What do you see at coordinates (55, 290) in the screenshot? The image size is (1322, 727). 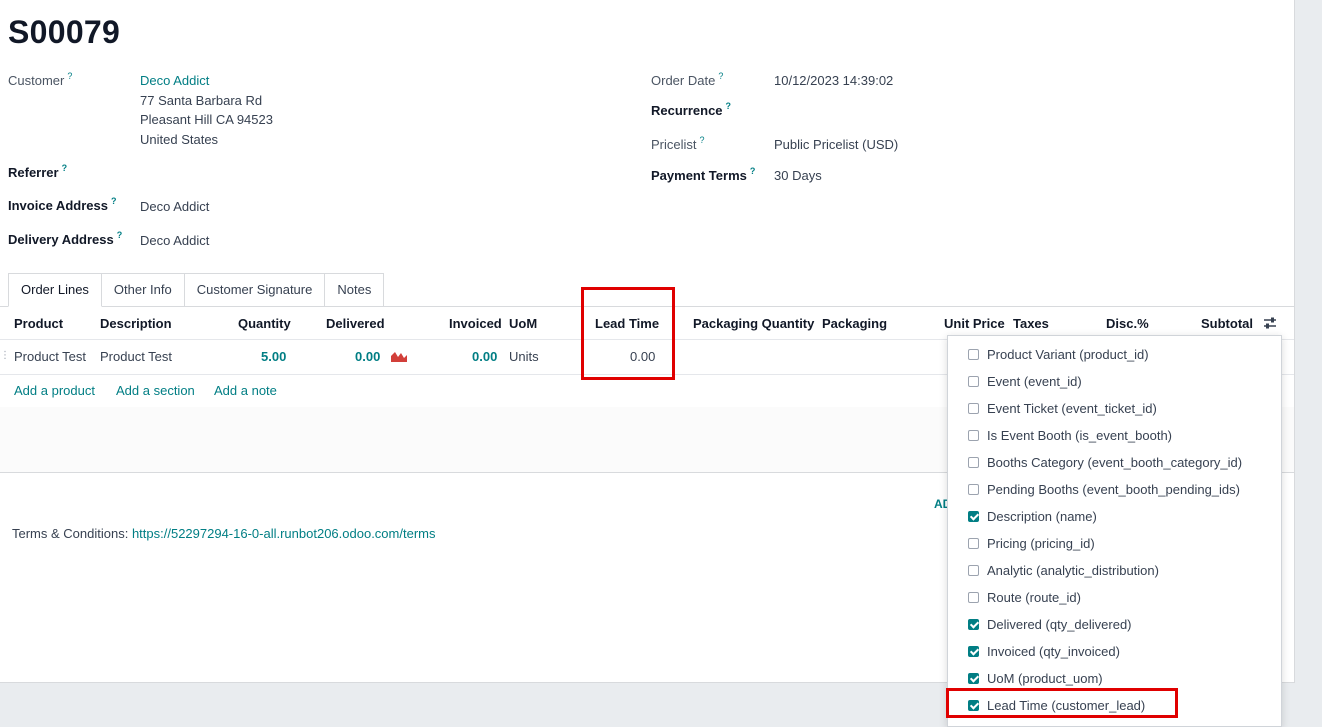 I see `tab-order-lines: Order Lines` at bounding box center [55, 290].